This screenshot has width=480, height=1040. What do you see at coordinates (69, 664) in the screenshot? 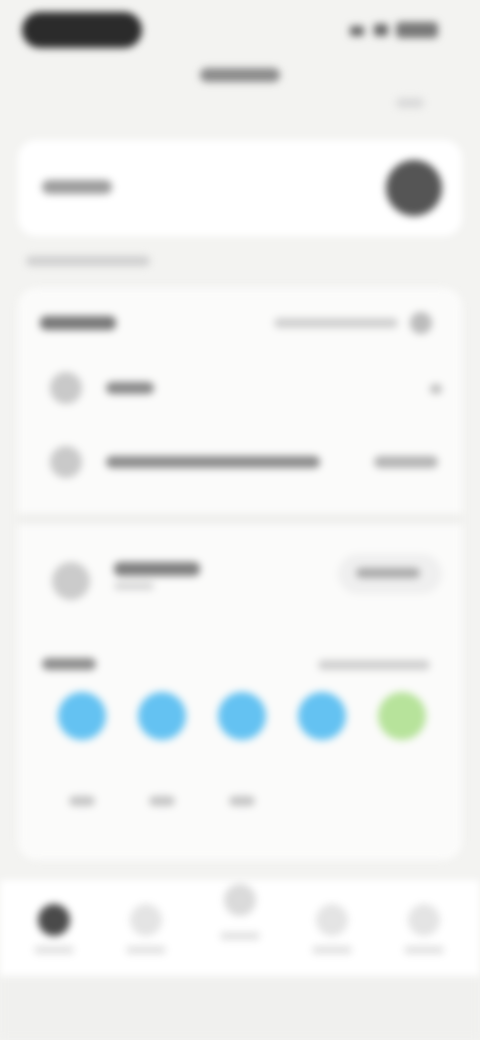
I see `section-header-label` at bounding box center [69, 664].